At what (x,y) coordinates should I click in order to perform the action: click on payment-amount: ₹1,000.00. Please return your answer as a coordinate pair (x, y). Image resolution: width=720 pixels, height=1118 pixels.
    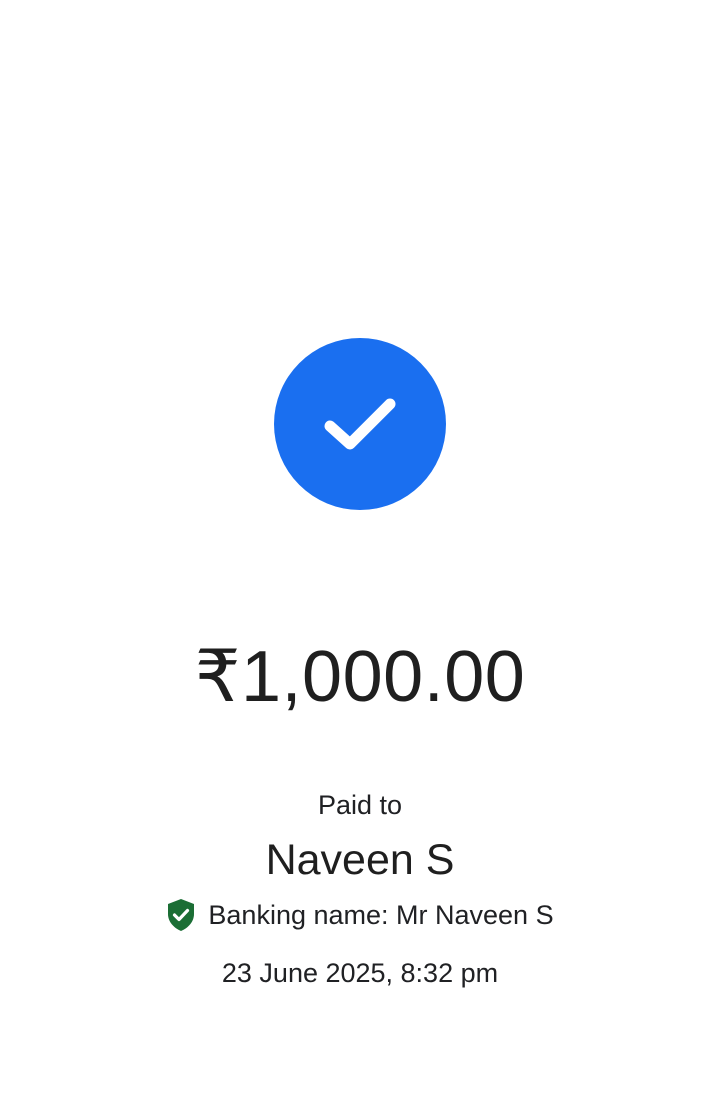
    Looking at the image, I should click on (360, 677).